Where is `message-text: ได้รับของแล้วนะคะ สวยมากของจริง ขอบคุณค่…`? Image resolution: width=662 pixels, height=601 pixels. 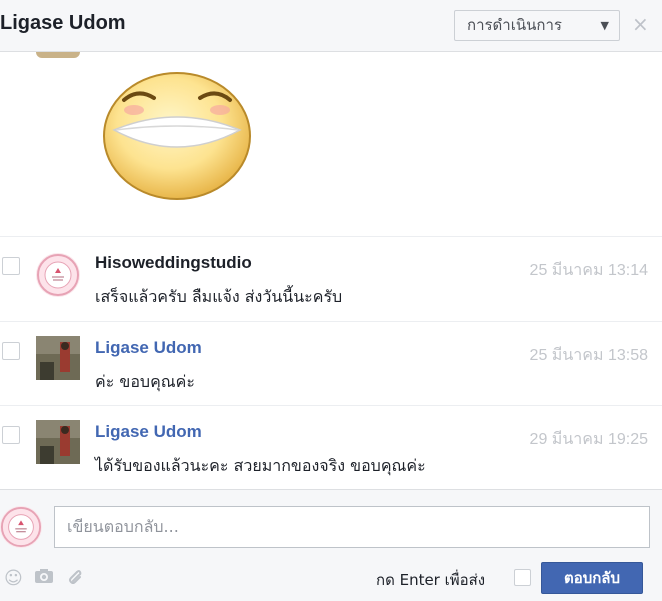
message-text: ได้รับของแล้วนะคะ สวยมากของจริง ขอบคุณค่… is located at coordinates (260, 465).